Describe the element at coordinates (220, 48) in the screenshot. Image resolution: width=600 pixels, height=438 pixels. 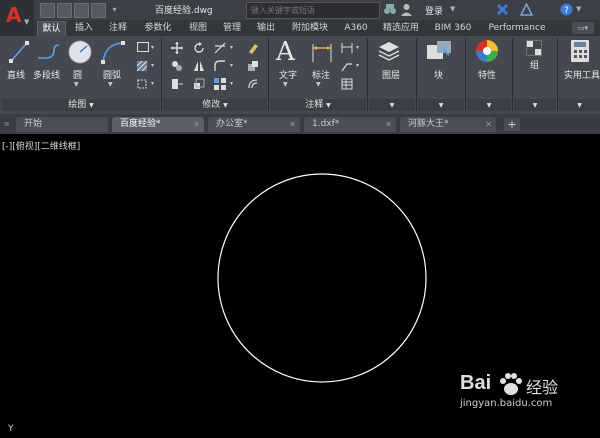
I see `trim-icon` at that location.